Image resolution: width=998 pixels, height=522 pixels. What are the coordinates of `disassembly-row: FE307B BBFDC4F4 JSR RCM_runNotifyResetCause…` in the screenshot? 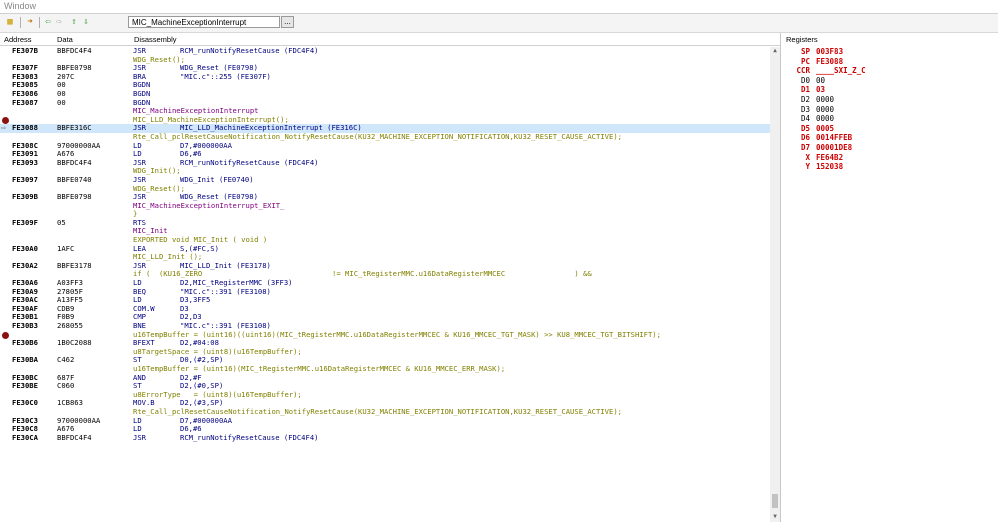 It's located at (385, 51).